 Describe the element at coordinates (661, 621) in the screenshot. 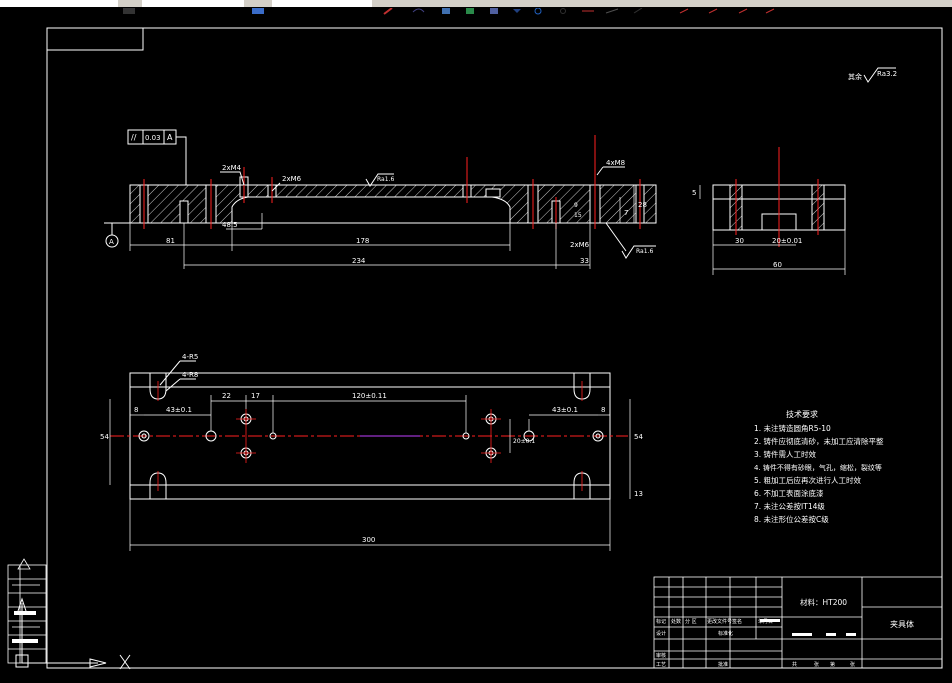

I see `svg-text: 标记` at that location.